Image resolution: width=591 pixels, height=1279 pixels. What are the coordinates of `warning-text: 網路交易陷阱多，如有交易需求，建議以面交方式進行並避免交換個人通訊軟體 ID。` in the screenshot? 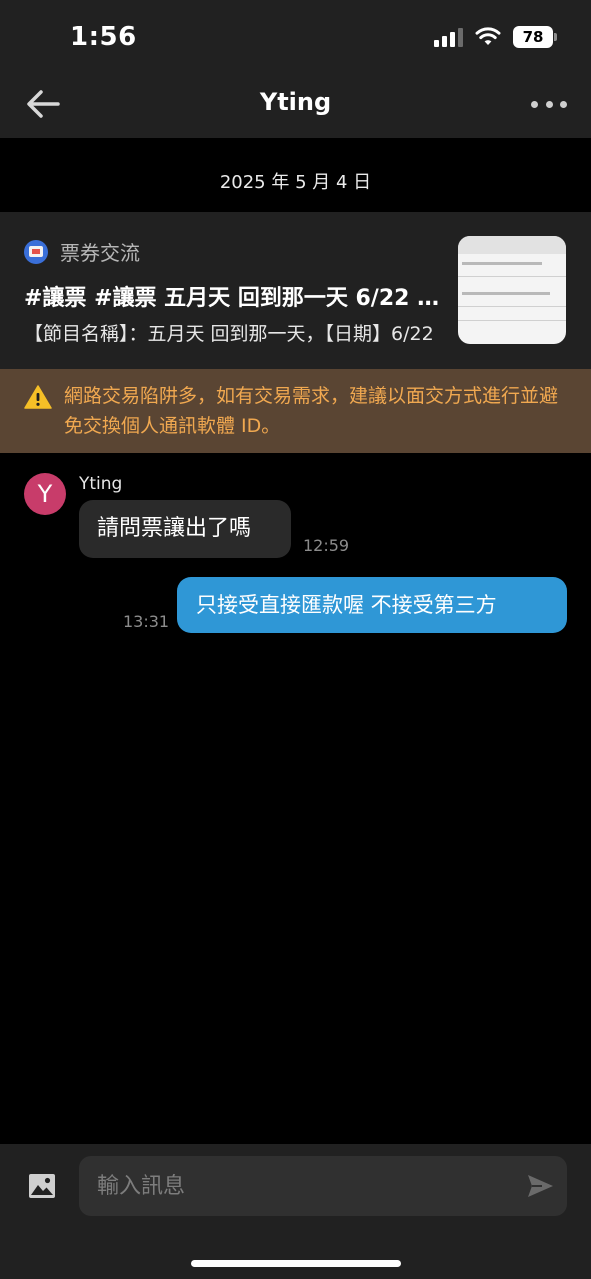 It's located at (311, 411).